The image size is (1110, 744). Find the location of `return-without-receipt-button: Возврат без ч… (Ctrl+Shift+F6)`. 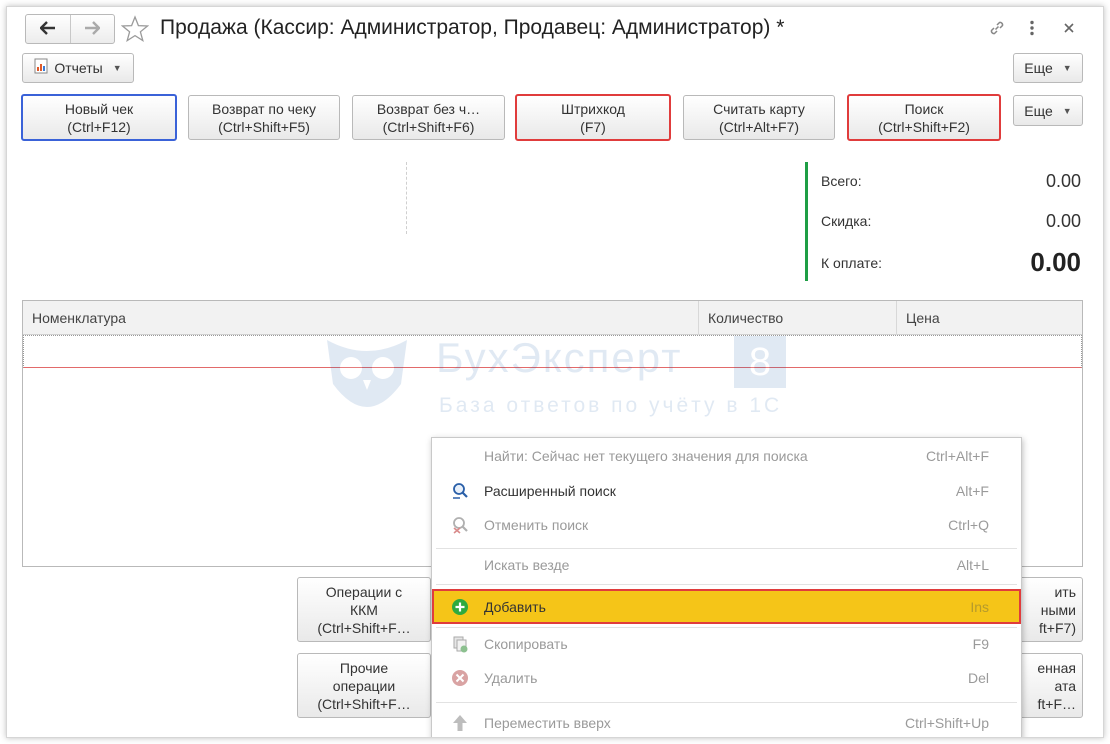

return-without-receipt-button: Возврат без ч… (Ctrl+Shift+F6) is located at coordinates (428, 117).